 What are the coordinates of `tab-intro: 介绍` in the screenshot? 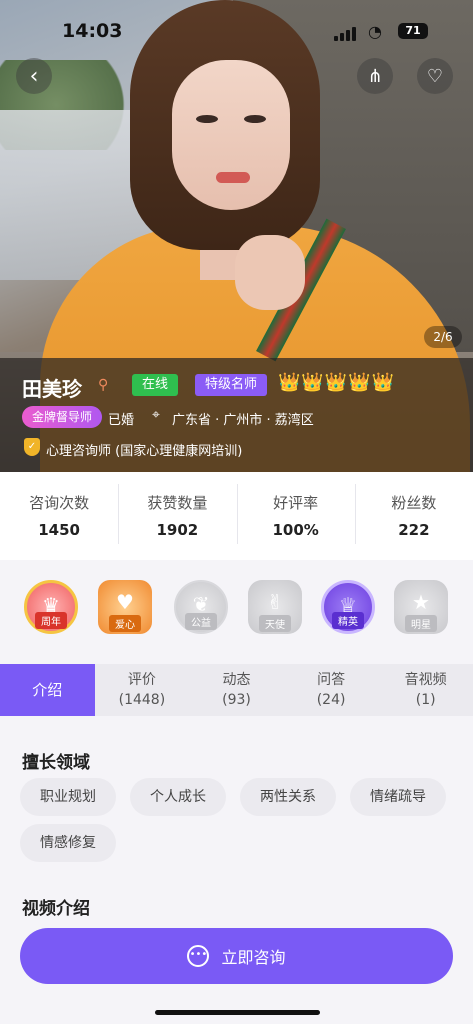 It's located at (47, 690).